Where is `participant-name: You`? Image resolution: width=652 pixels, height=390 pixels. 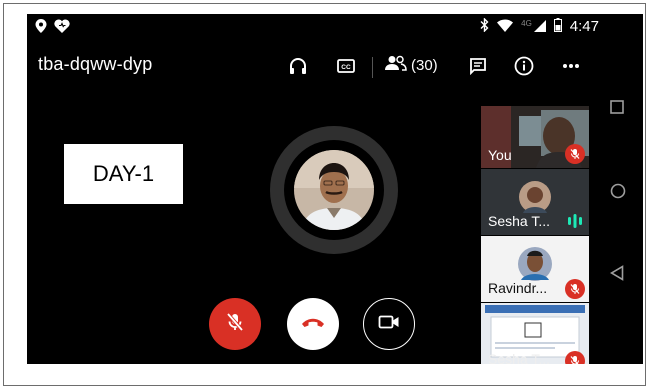
participant-name: You is located at coordinates (500, 155).